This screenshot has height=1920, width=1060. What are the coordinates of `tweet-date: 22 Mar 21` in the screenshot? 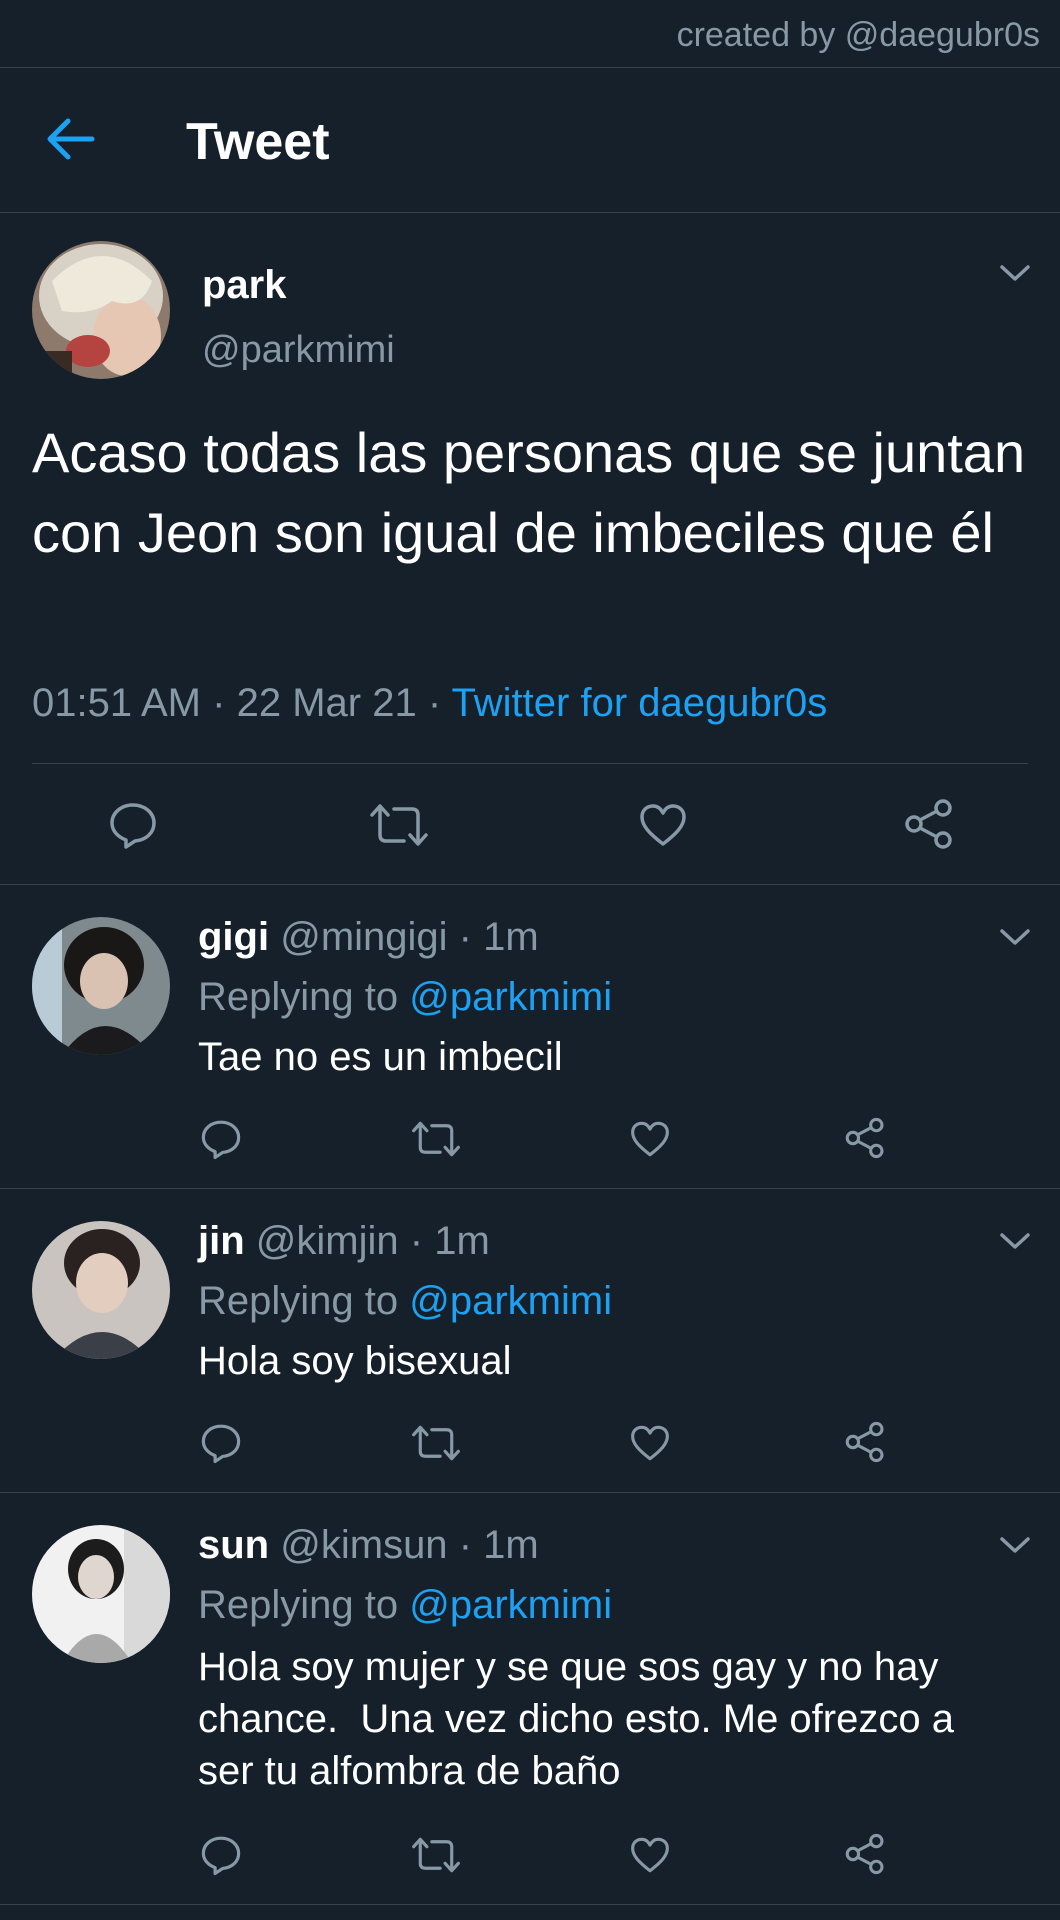 It's located at (326, 703).